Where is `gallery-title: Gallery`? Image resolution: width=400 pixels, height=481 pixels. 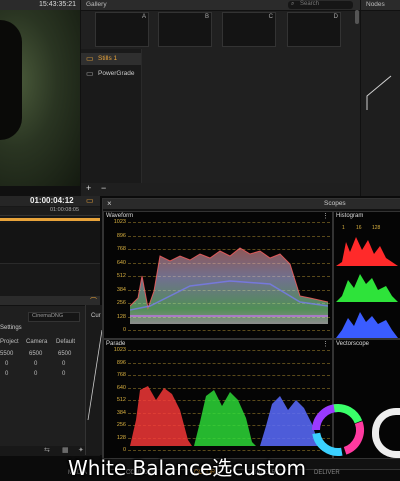
gallery-title: Gallery is located at coordinates (96, 4).